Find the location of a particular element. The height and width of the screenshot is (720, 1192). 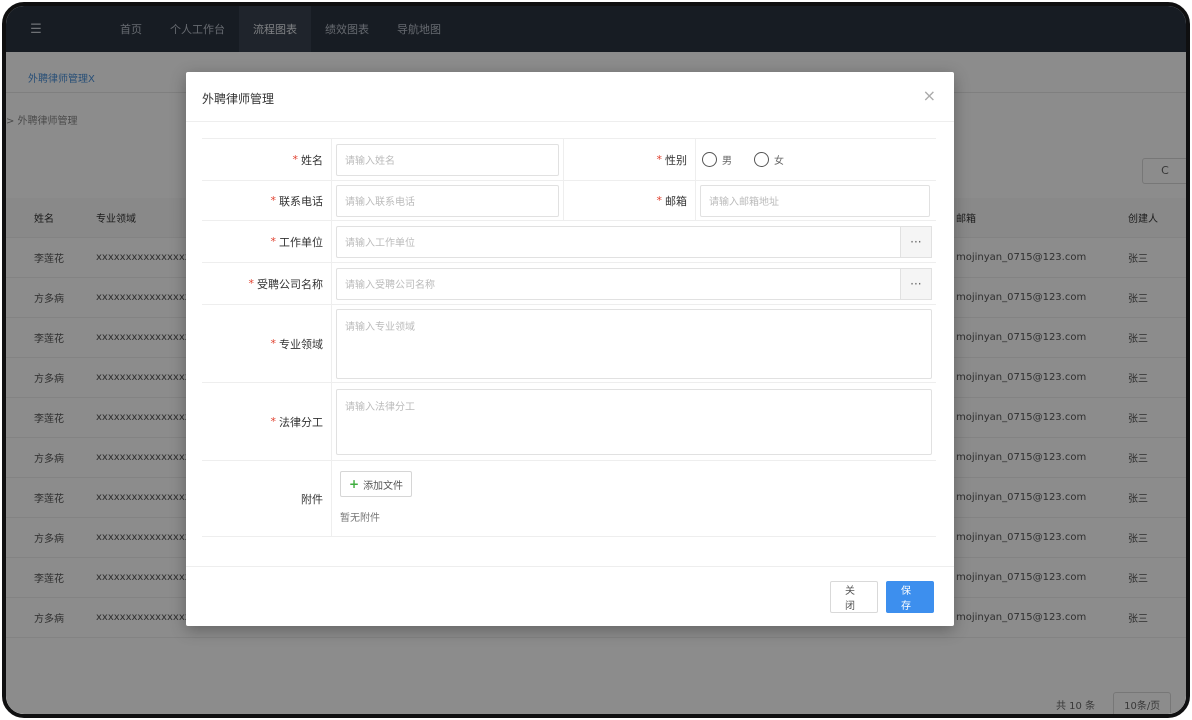

dialog-header: 外聘律师管理 × is located at coordinates (570, 97).